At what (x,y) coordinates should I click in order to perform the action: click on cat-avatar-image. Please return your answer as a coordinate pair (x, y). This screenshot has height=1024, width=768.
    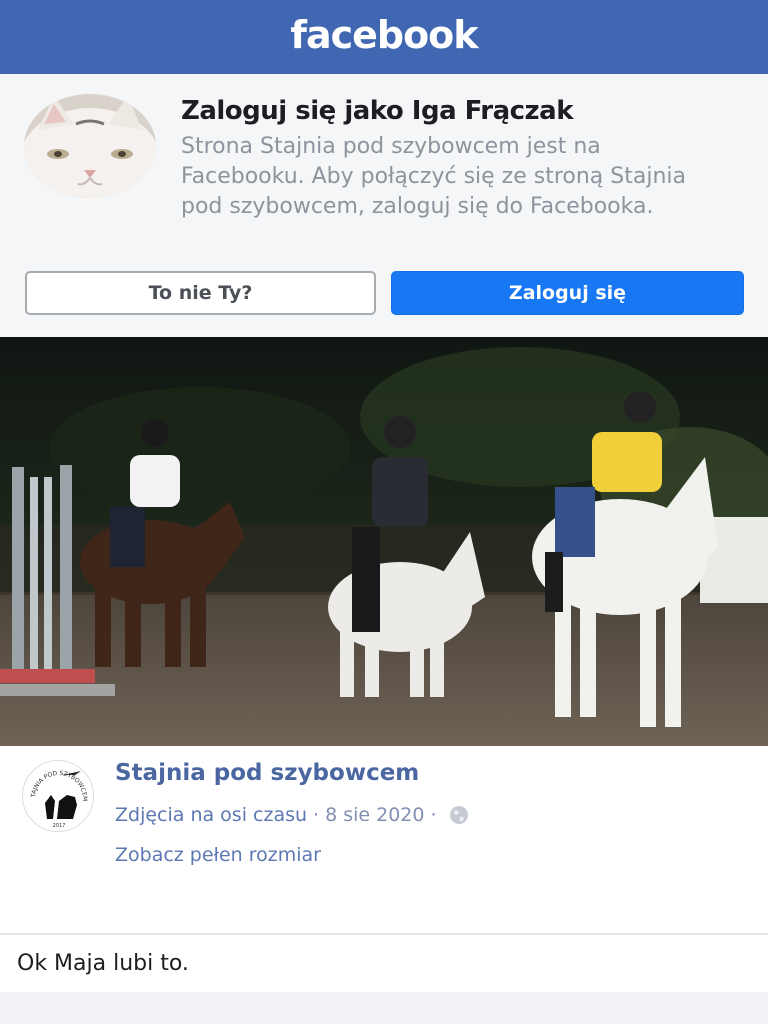
    Looking at the image, I should click on (90, 146).